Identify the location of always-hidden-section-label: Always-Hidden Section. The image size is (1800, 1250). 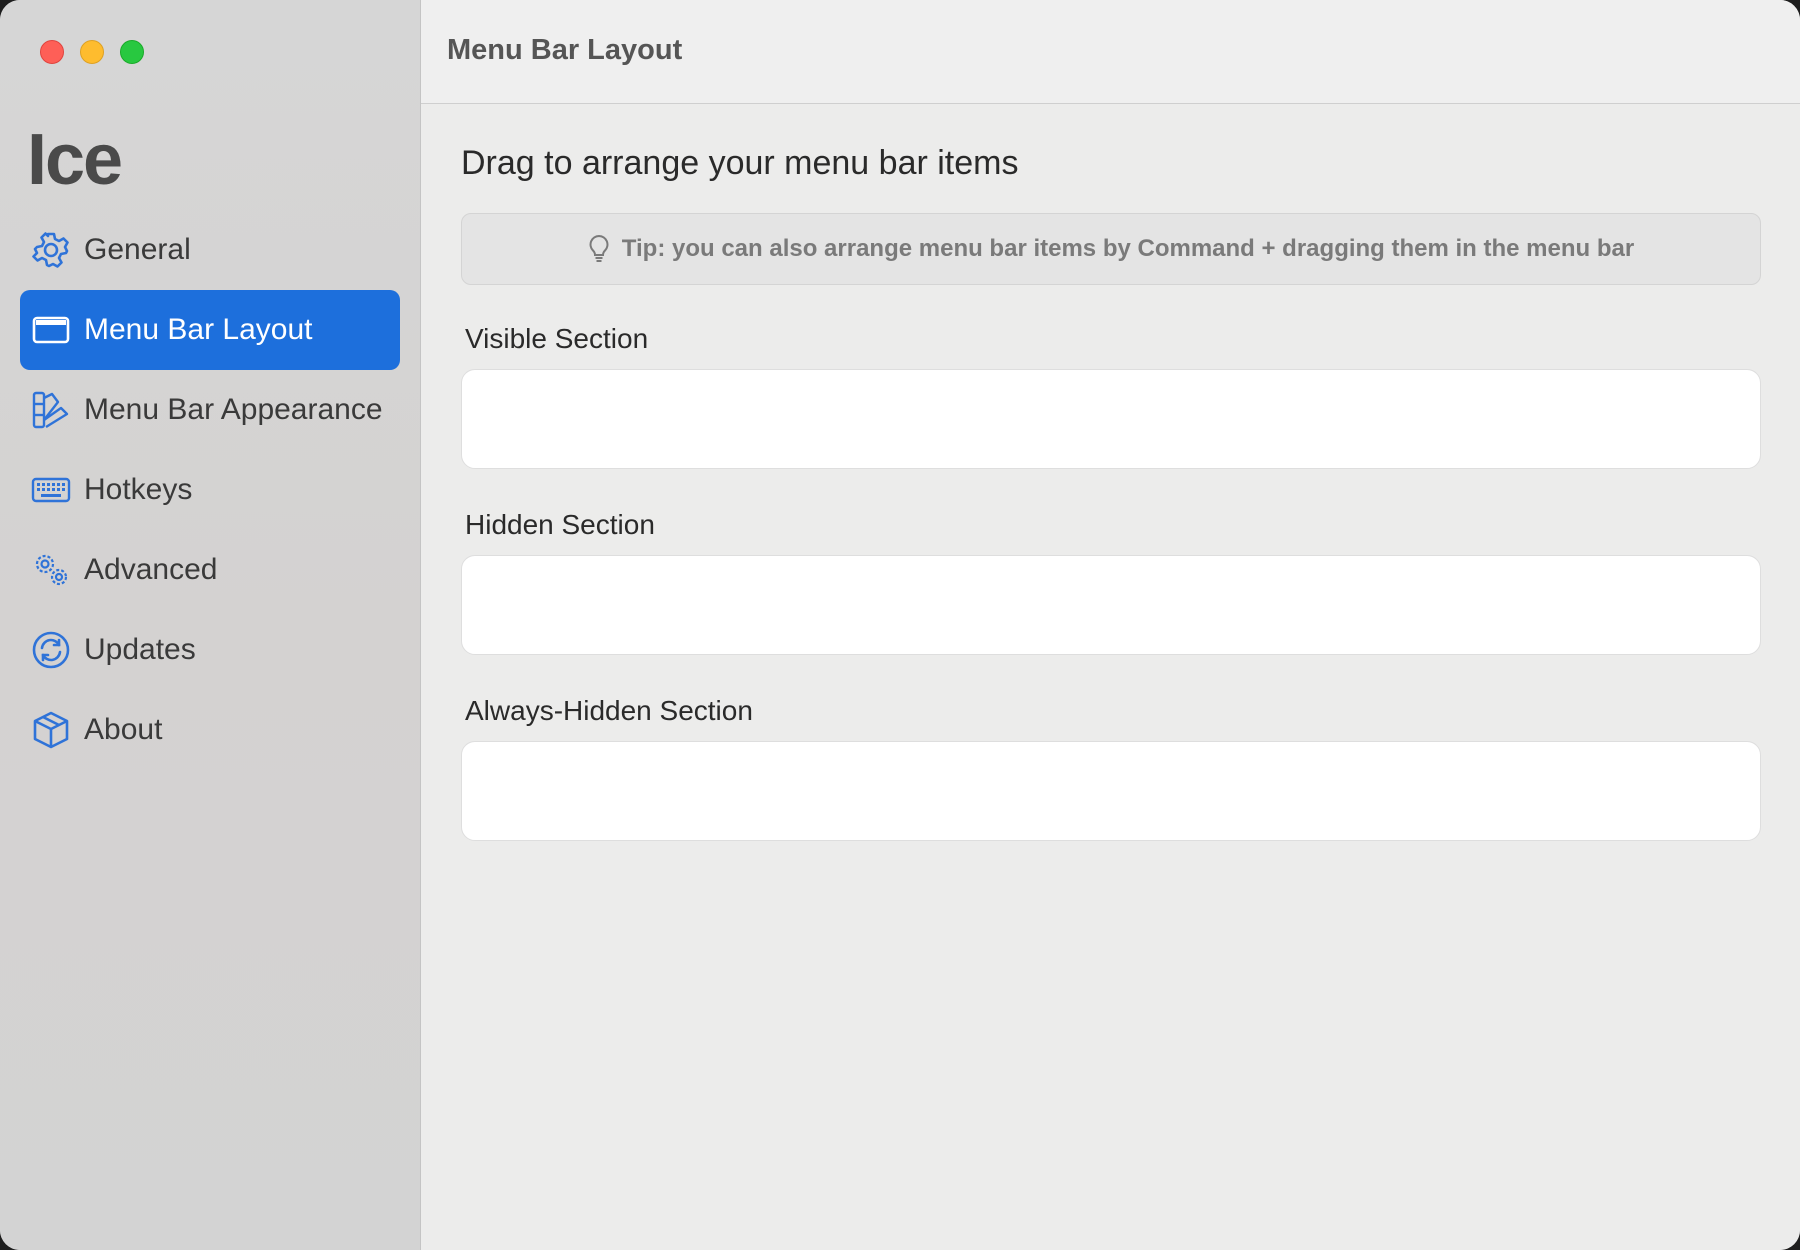
(609, 710).